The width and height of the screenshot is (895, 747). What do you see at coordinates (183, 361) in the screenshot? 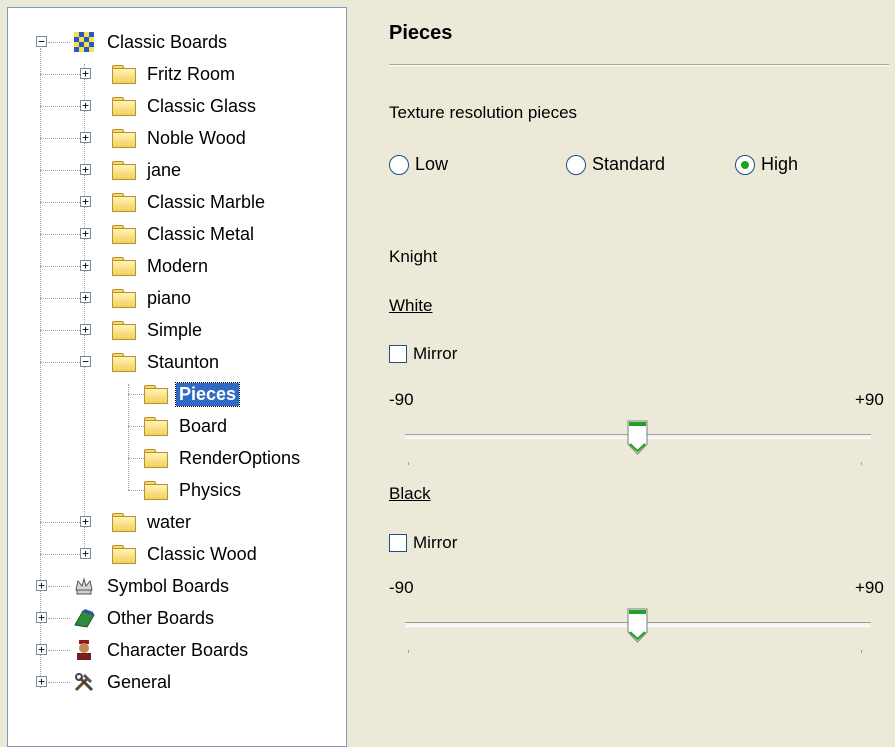
I see `tree-item-label: Staunton` at bounding box center [183, 361].